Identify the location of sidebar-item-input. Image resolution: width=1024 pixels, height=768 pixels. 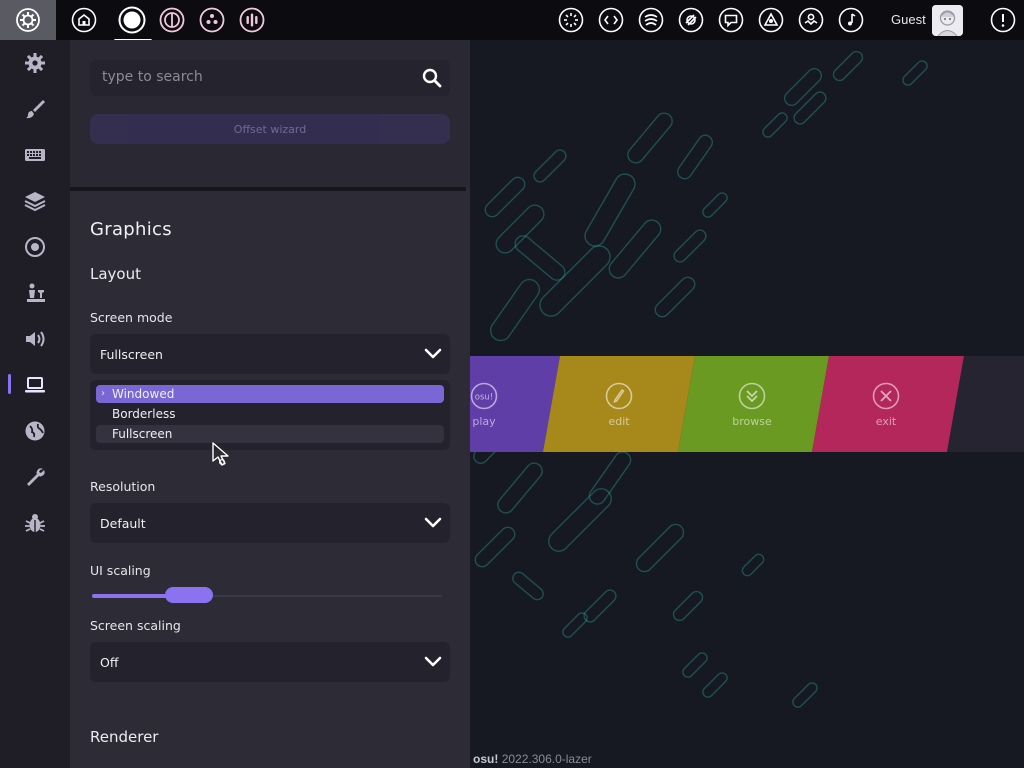
(35, 155).